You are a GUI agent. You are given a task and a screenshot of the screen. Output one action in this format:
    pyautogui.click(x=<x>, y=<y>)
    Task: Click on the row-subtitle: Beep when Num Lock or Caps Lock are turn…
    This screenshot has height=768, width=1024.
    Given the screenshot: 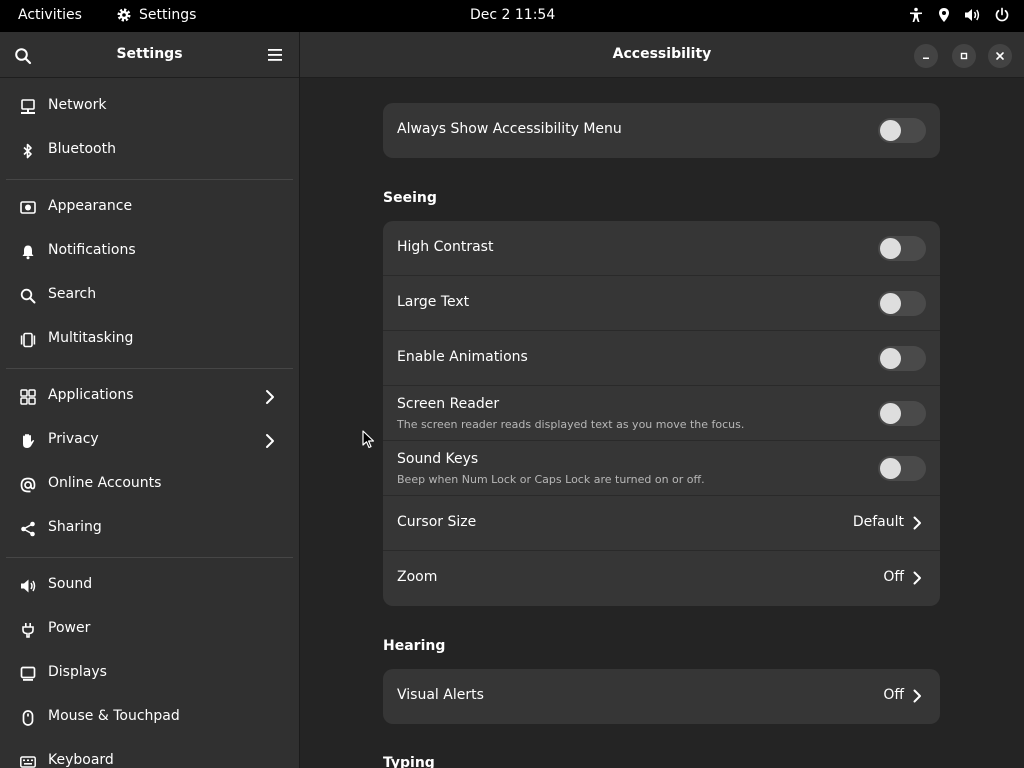 What is the action you would take?
    pyautogui.click(x=551, y=479)
    